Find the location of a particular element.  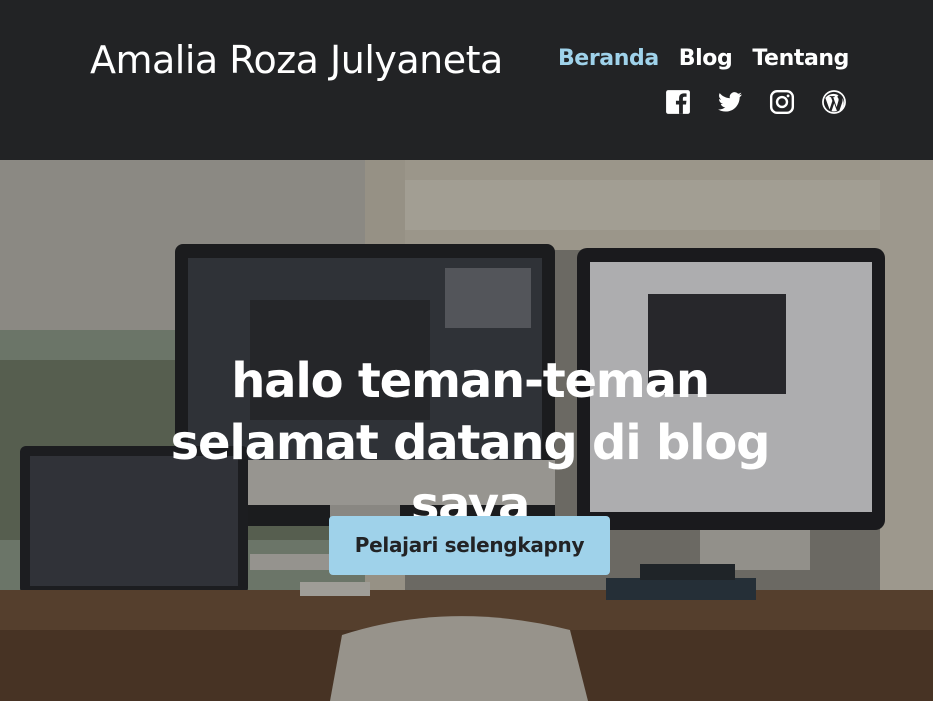

nav-item-blog: Blog is located at coordinates (706, 59).